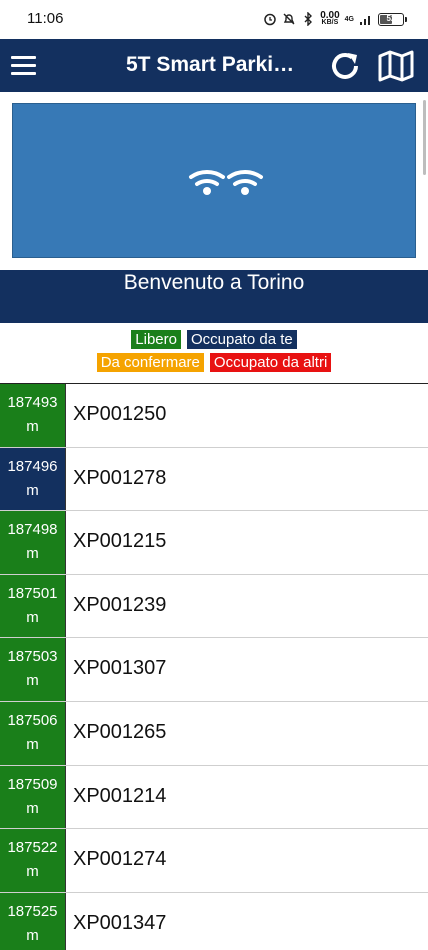 Image resolution: width=428 pixels, height=950 pixels. Describe the element at coordinates (33, 921) in the screenshot. I see `distance-badge: 187525 m` at that location.